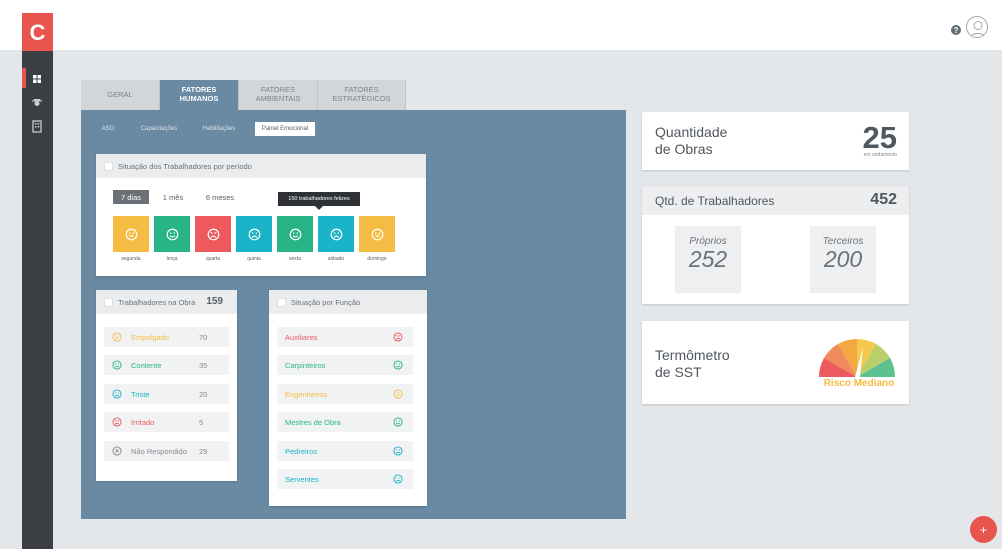 The height and width of the screenshot is (549, 1002). Describe the element at coordinates (37, 102) in the screenshot. I see `worker-icon` at that location.